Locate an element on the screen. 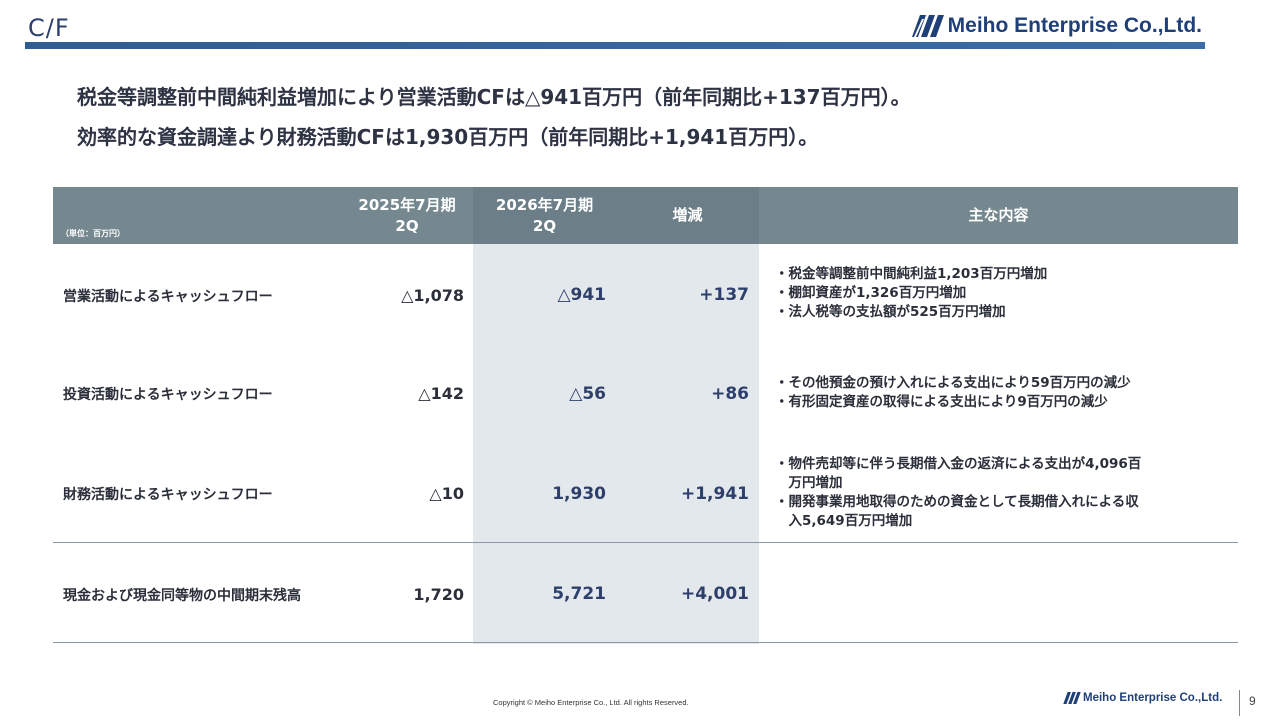 The image size is (1280, 720). company-logo: Meiho Enterprise Co.,Ltd. is located at coordinates (1056, 26).